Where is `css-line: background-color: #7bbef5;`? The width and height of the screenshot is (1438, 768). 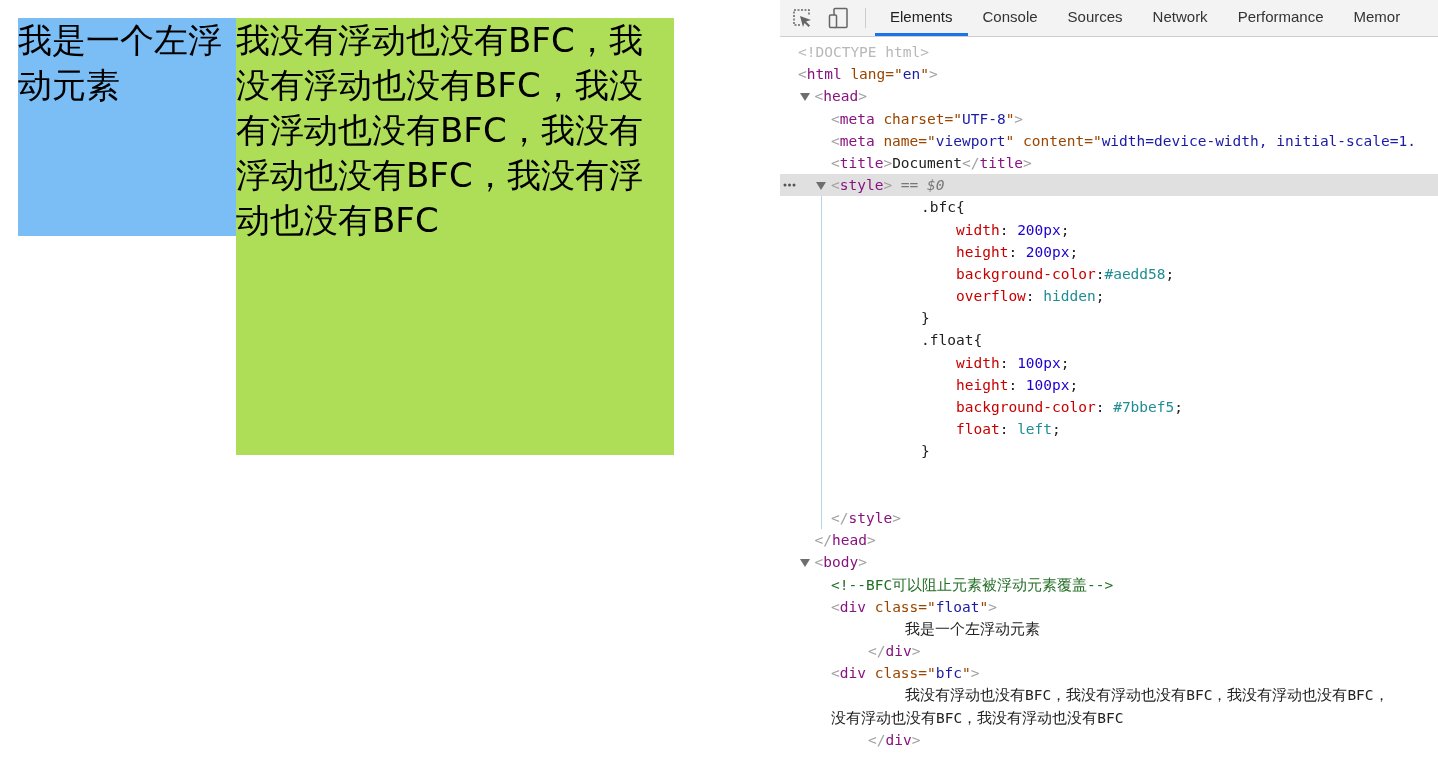 css-line: background-color: #7bbef5; is located at coordinates (1069, 407).